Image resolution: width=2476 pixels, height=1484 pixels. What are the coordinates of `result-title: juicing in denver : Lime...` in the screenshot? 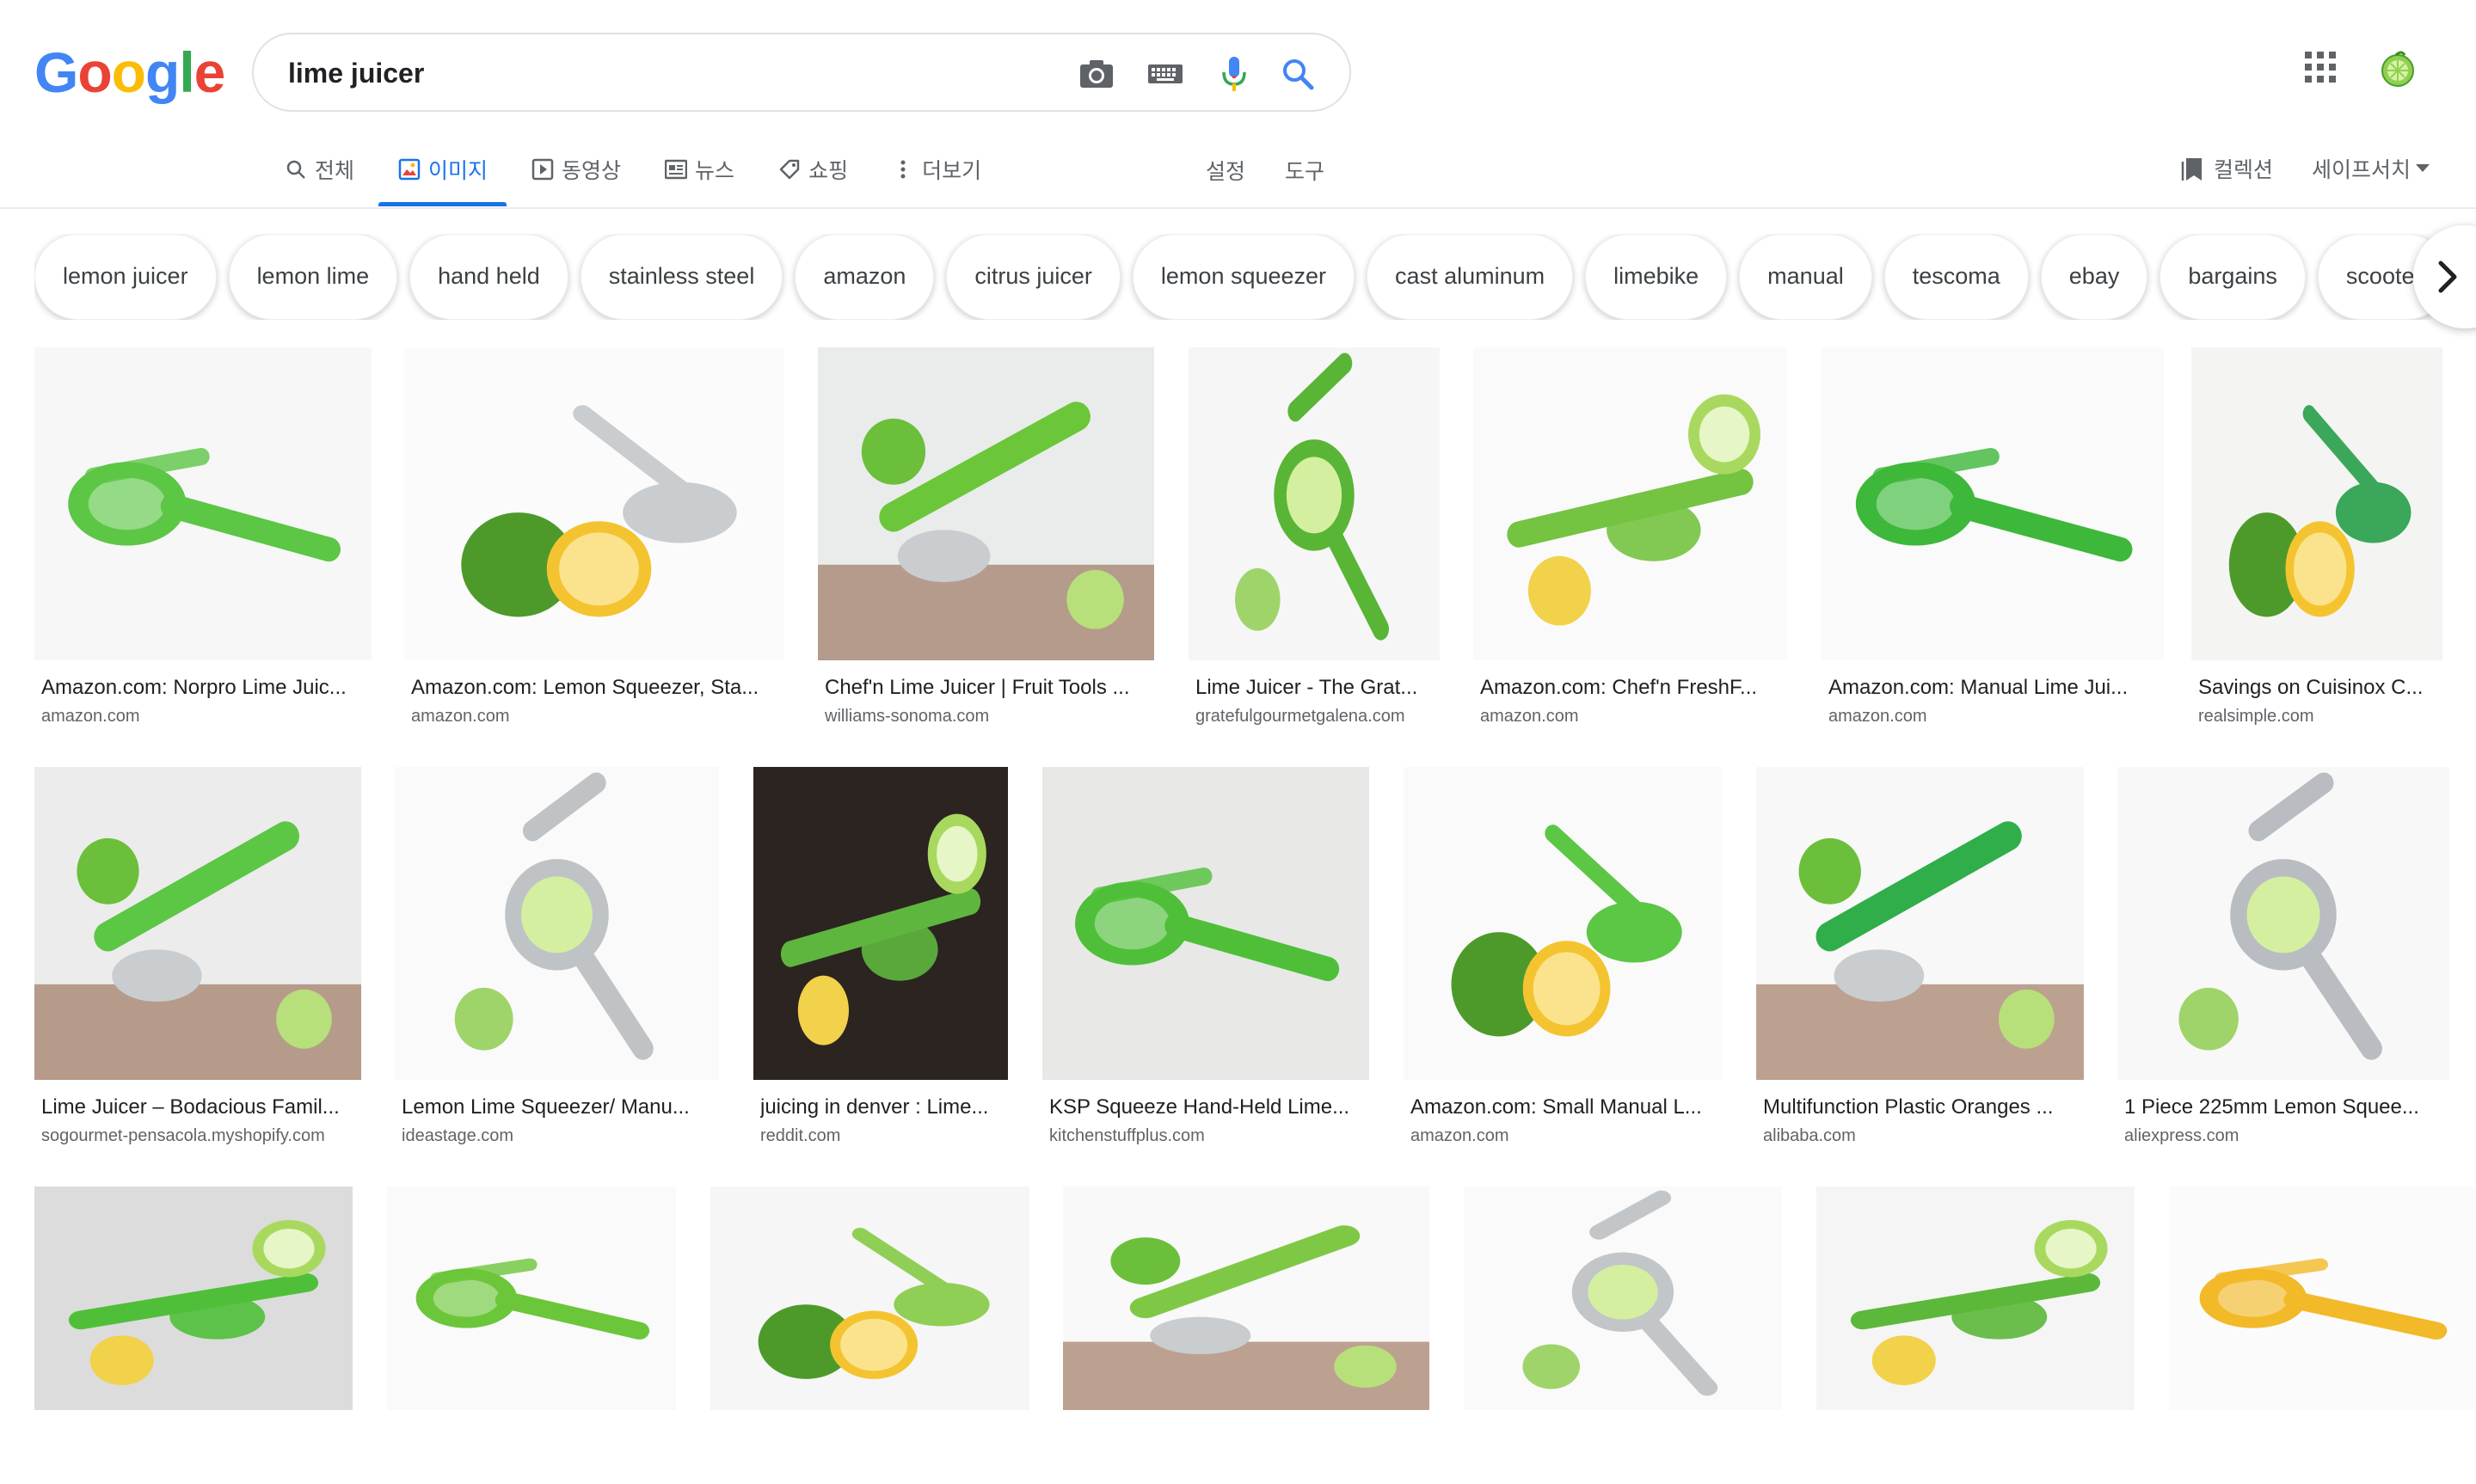 It's located at (883, 1107).